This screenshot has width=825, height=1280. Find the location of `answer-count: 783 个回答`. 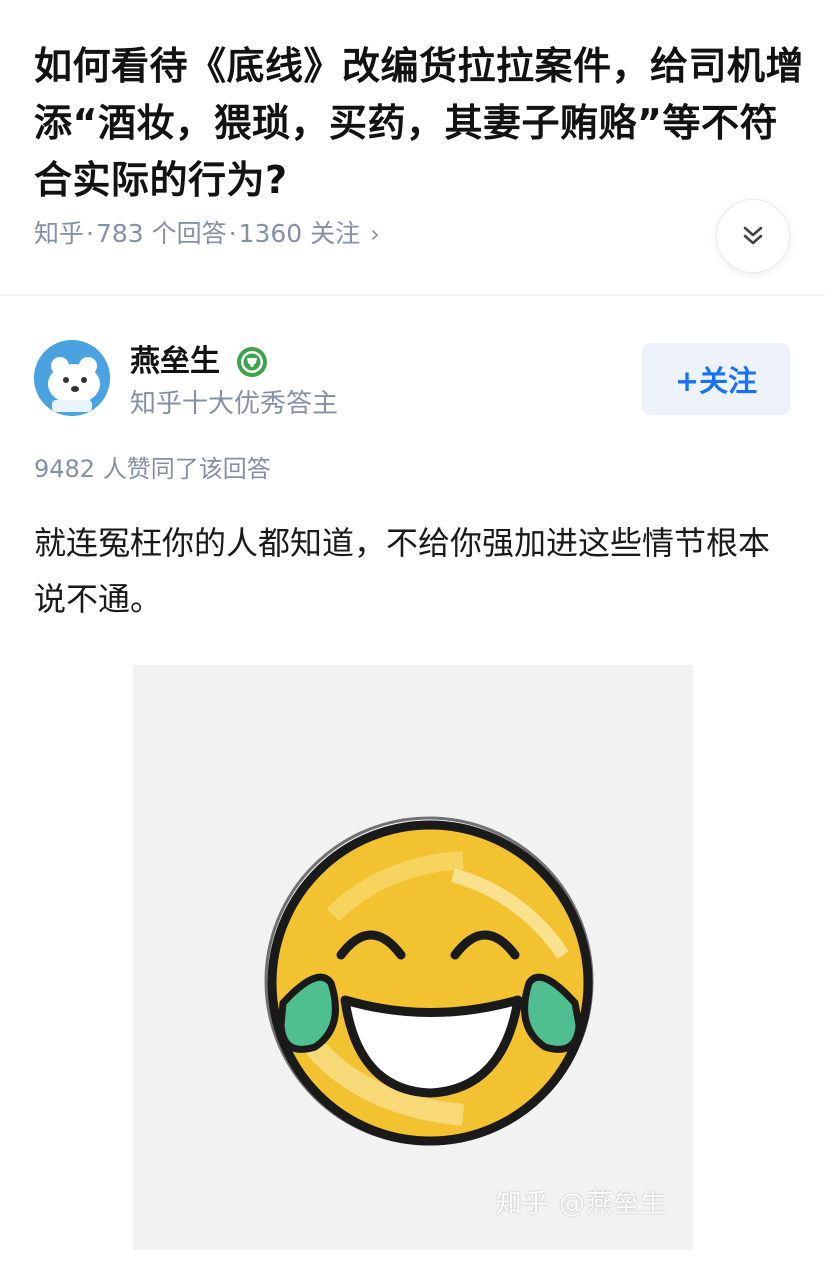

answer-count: 783 个回答 is located at coordinates (161, 233).